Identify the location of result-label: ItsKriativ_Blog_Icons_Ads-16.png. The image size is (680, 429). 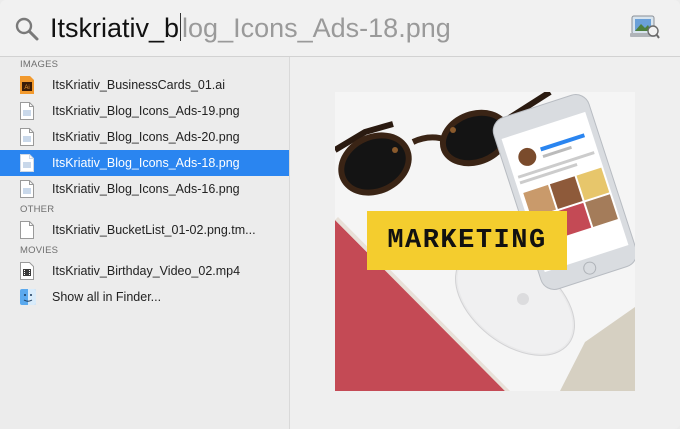
(146, 189).